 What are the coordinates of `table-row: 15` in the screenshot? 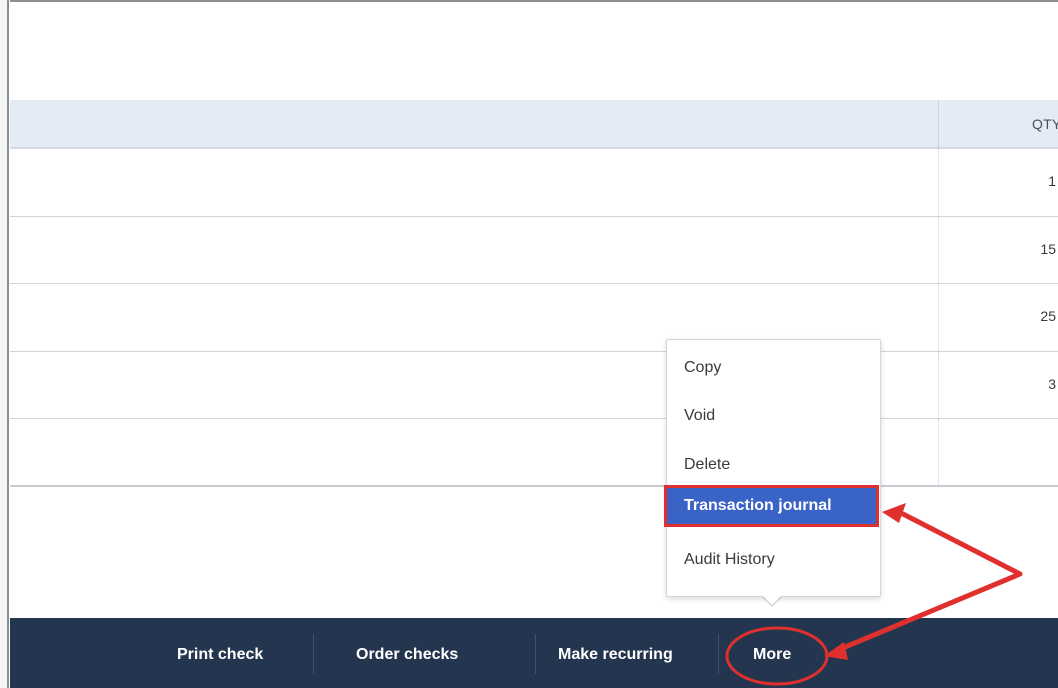 It's located at (534, 250).